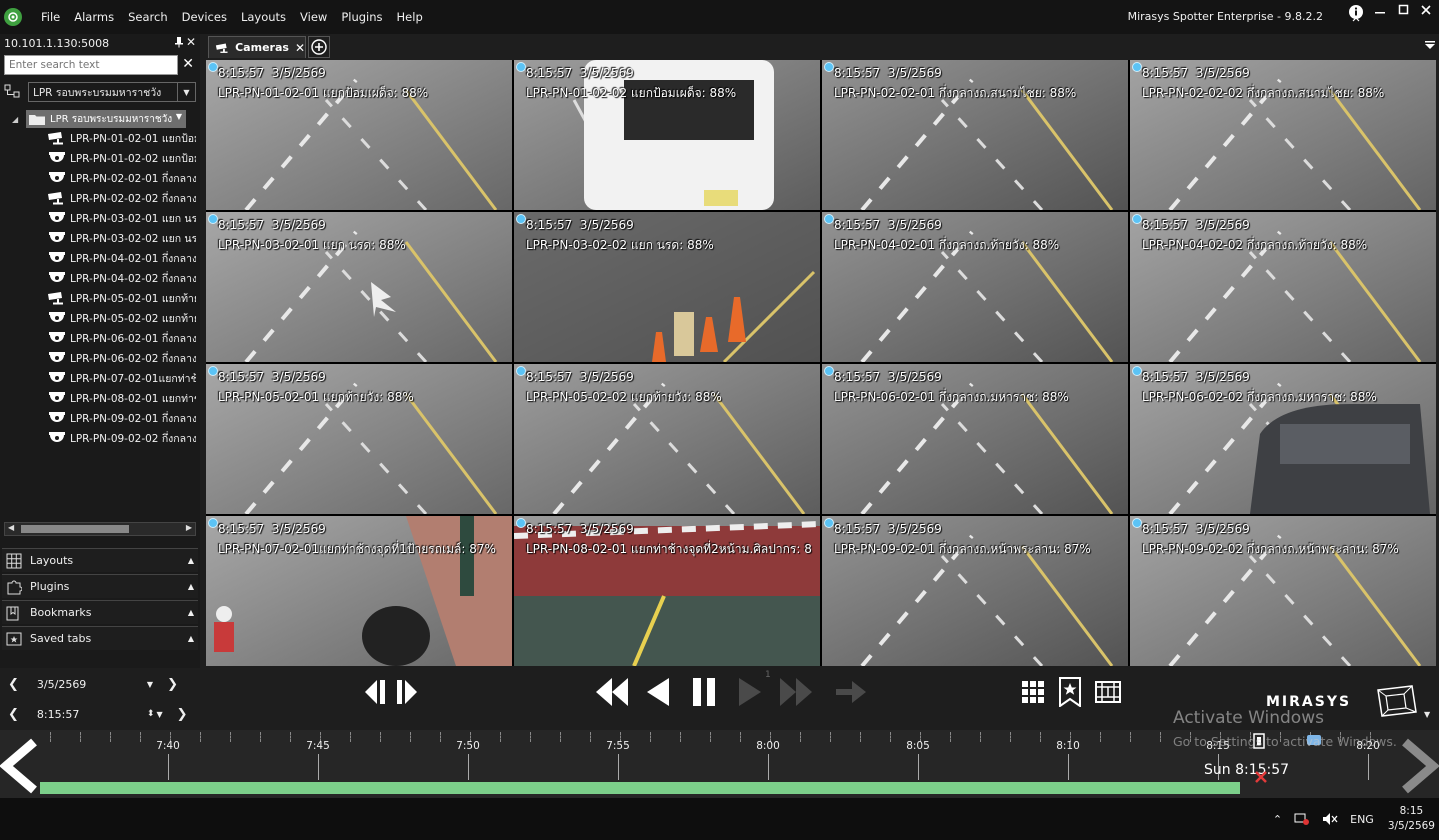 The height and width of the screenshot is (840, 1439). I want to click on info-icon, so click(1356, 13).